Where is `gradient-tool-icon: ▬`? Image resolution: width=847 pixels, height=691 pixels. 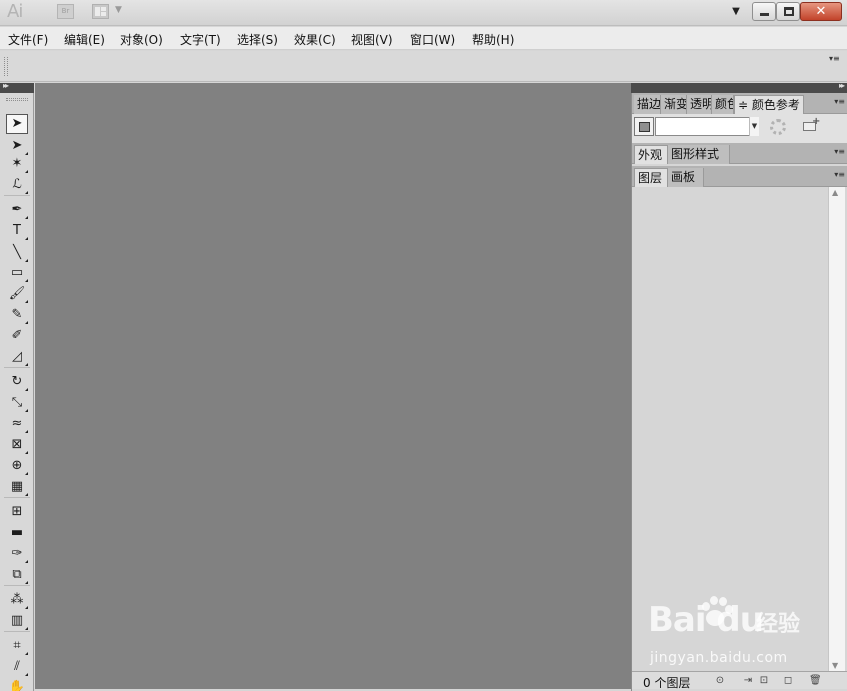 gradient-tool-icon: ▬ is located at coordinates (17, 533).